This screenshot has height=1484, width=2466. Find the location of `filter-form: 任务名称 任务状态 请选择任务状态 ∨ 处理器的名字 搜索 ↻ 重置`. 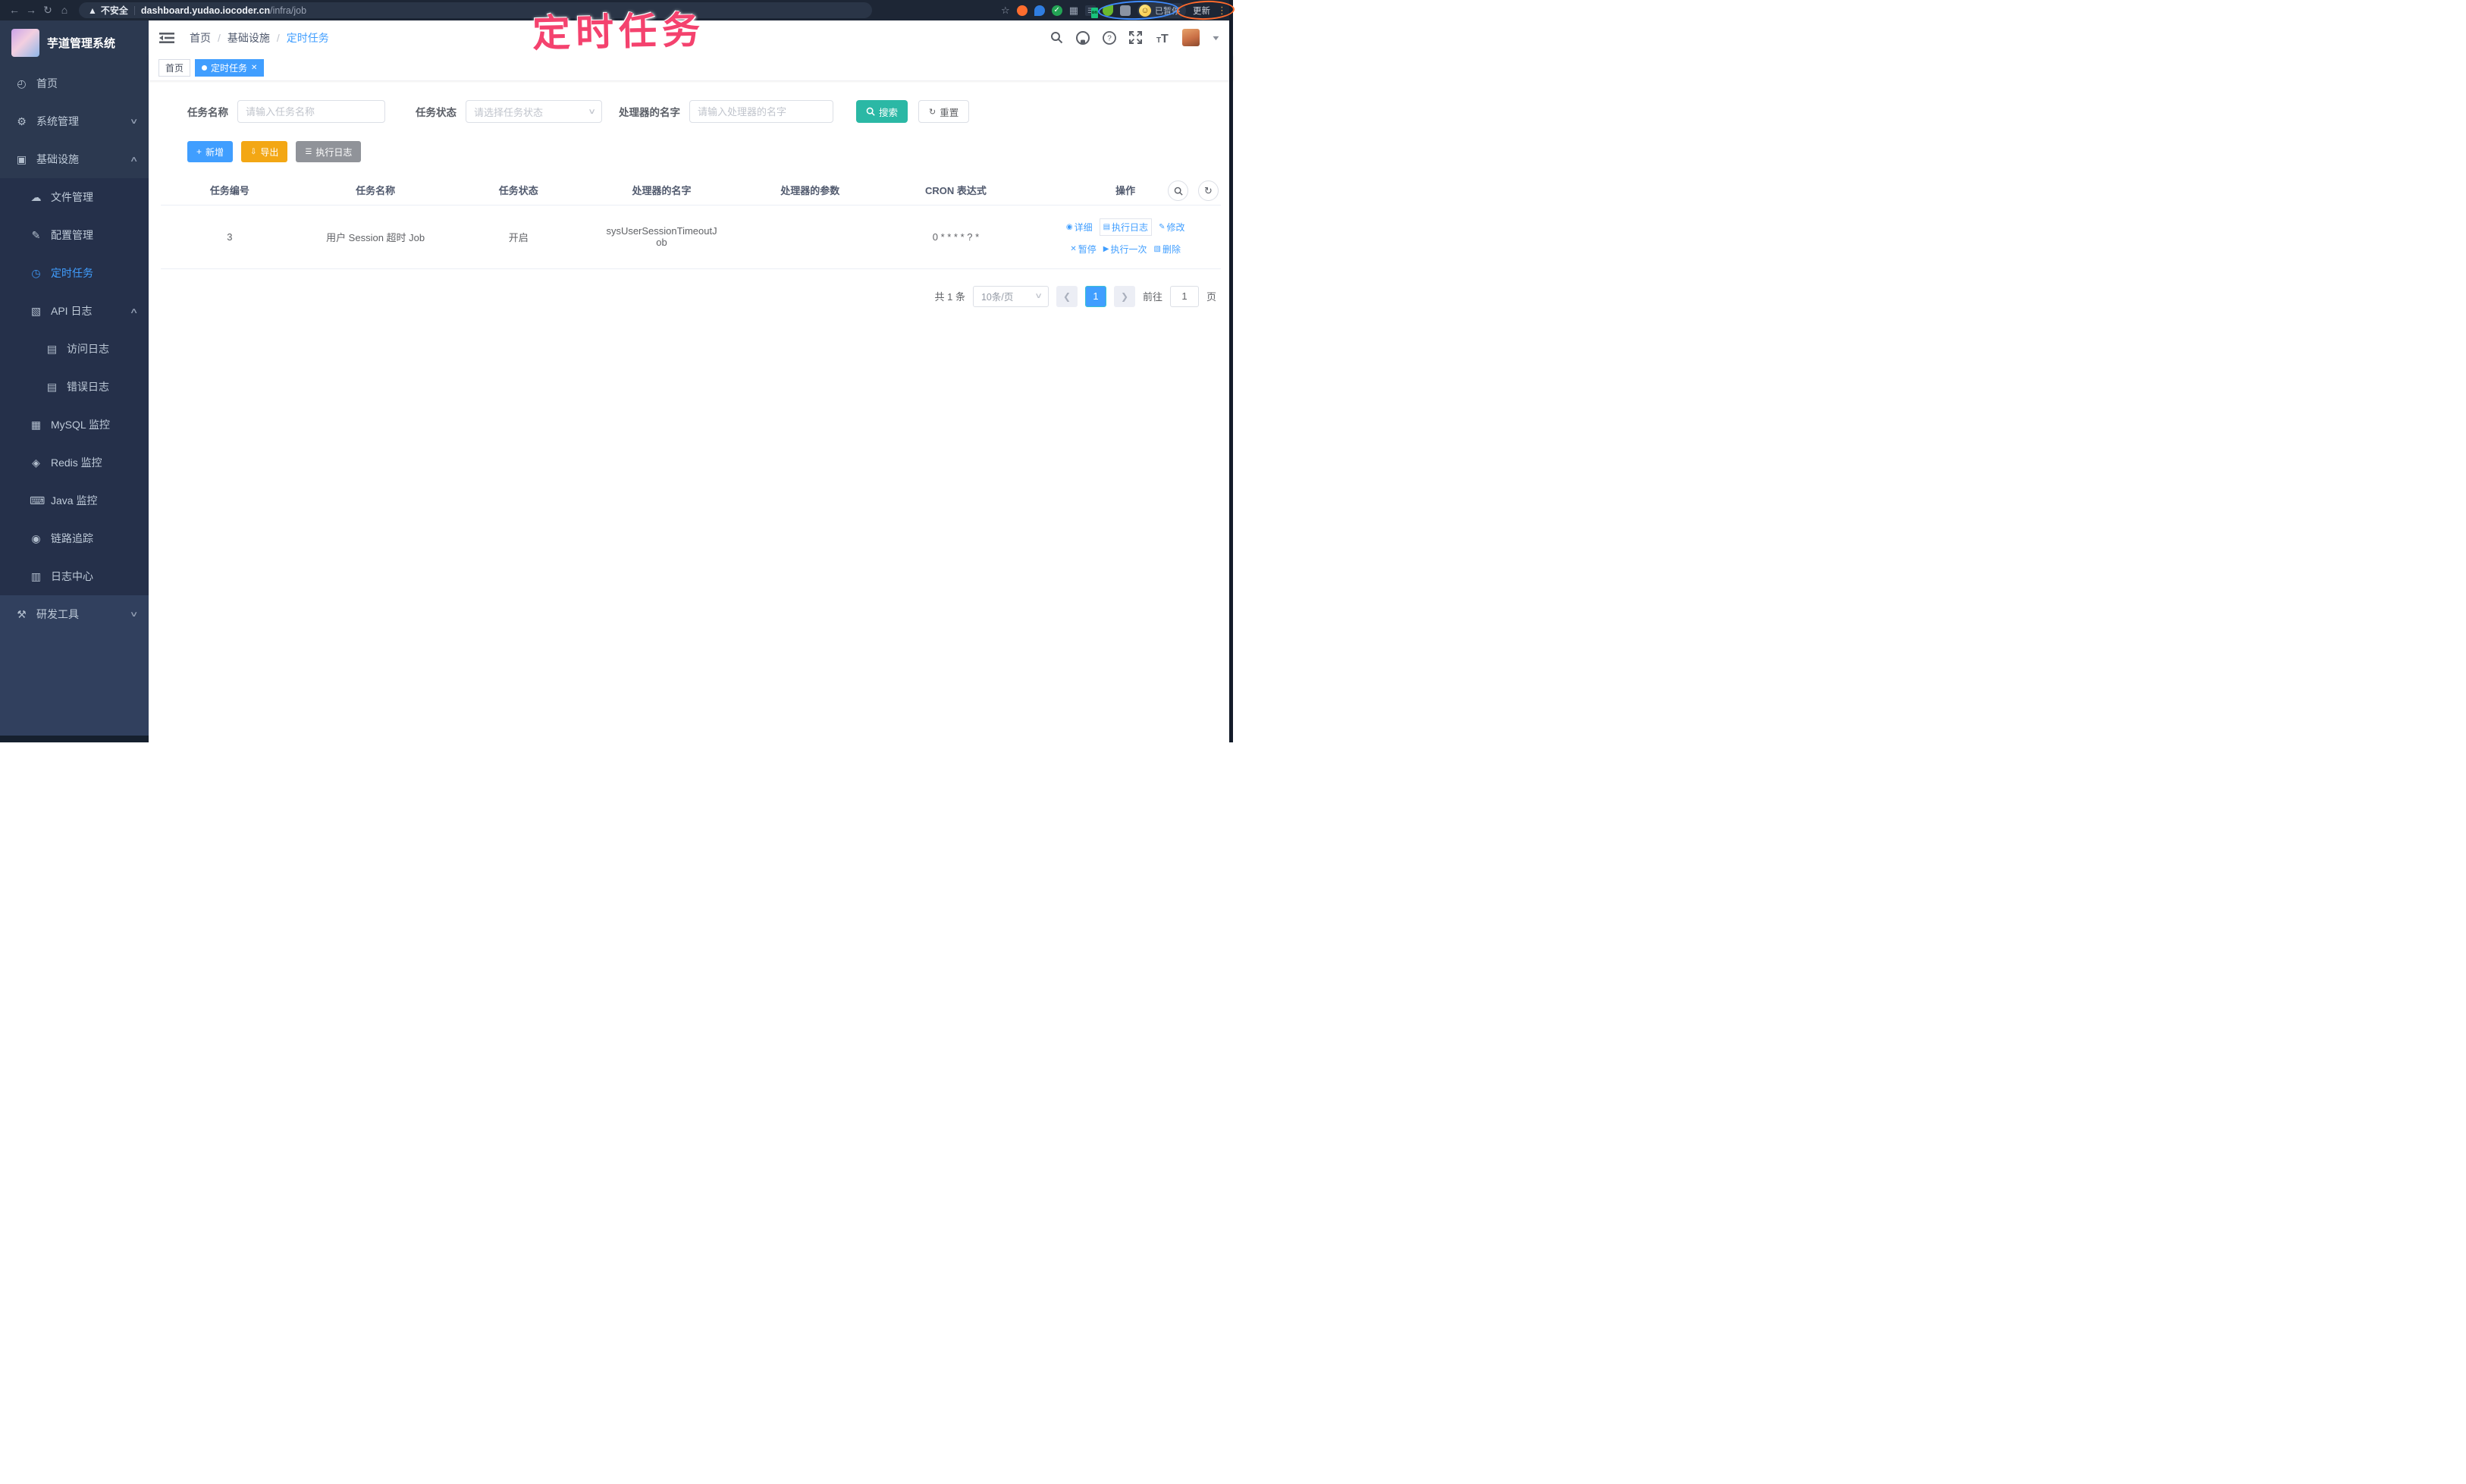

filter-form: 任务名称 任务状态 请选择任务状态 ∨ 处理器的名字 搜索 ↻ 重置 is located at coordinates (710, 111).